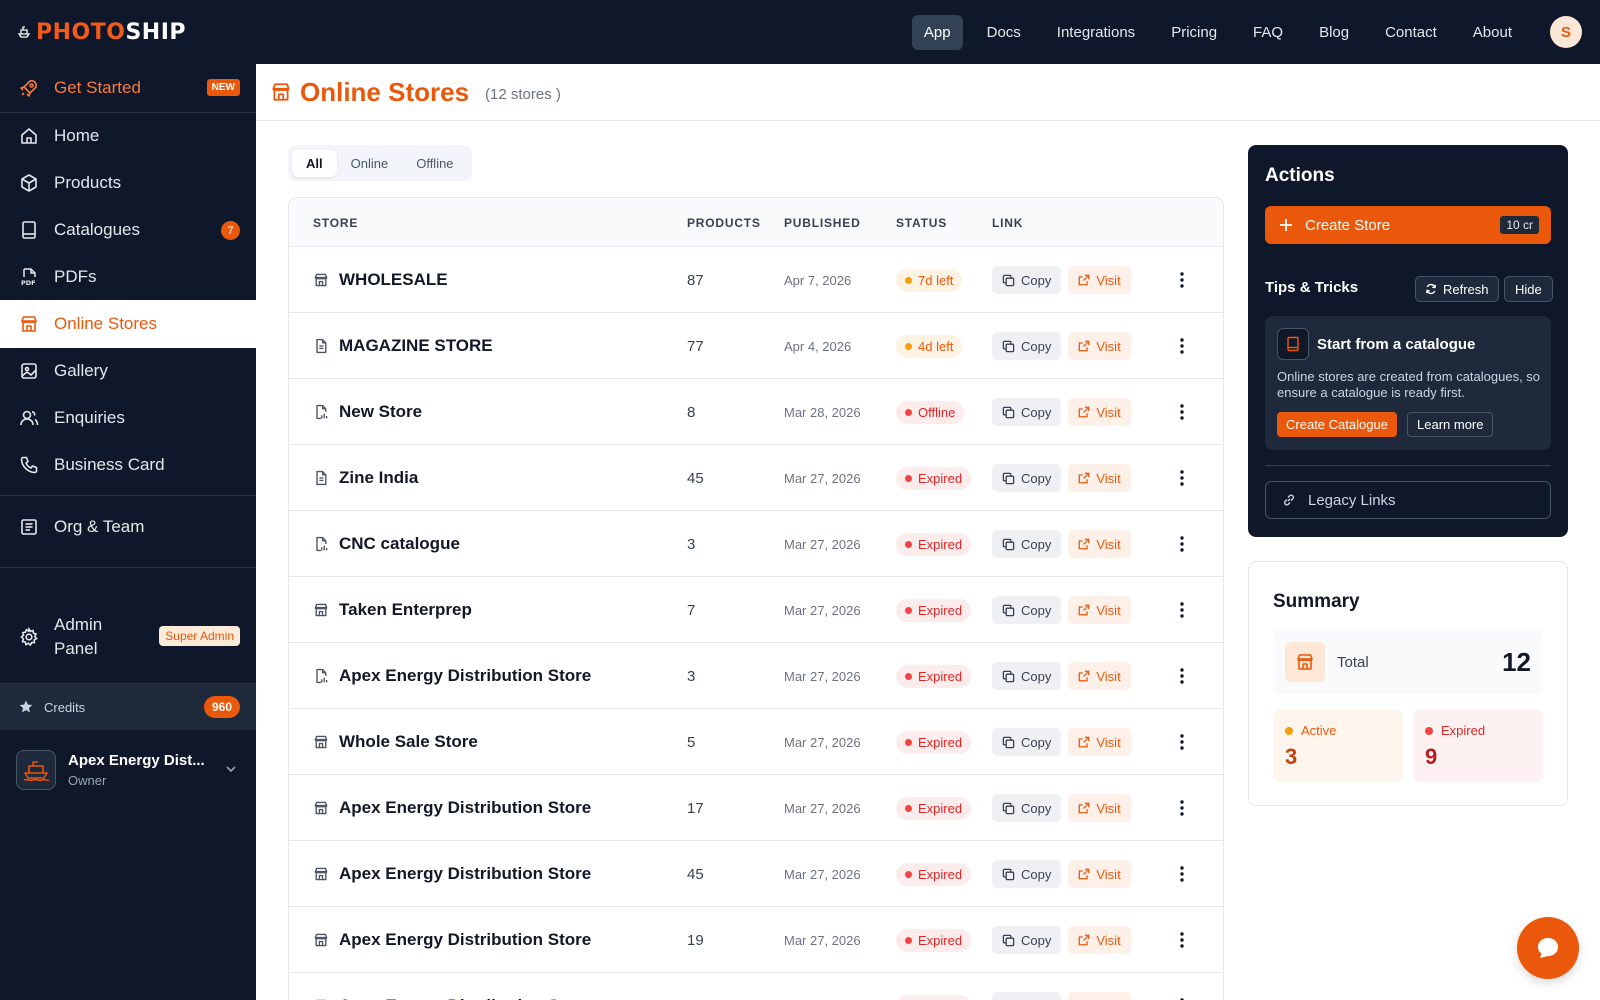  I want to click on sidebar-item-get-started: Get Started NEW, so click(128, 88).